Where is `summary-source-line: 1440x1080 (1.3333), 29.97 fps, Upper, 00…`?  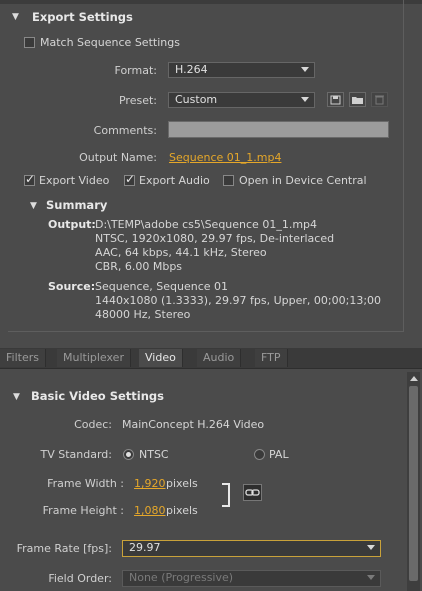 summary-source-line: 1440x1080 (1.3333), 29.97 fps, Upper, 00… is located at coordinates (238, 300).